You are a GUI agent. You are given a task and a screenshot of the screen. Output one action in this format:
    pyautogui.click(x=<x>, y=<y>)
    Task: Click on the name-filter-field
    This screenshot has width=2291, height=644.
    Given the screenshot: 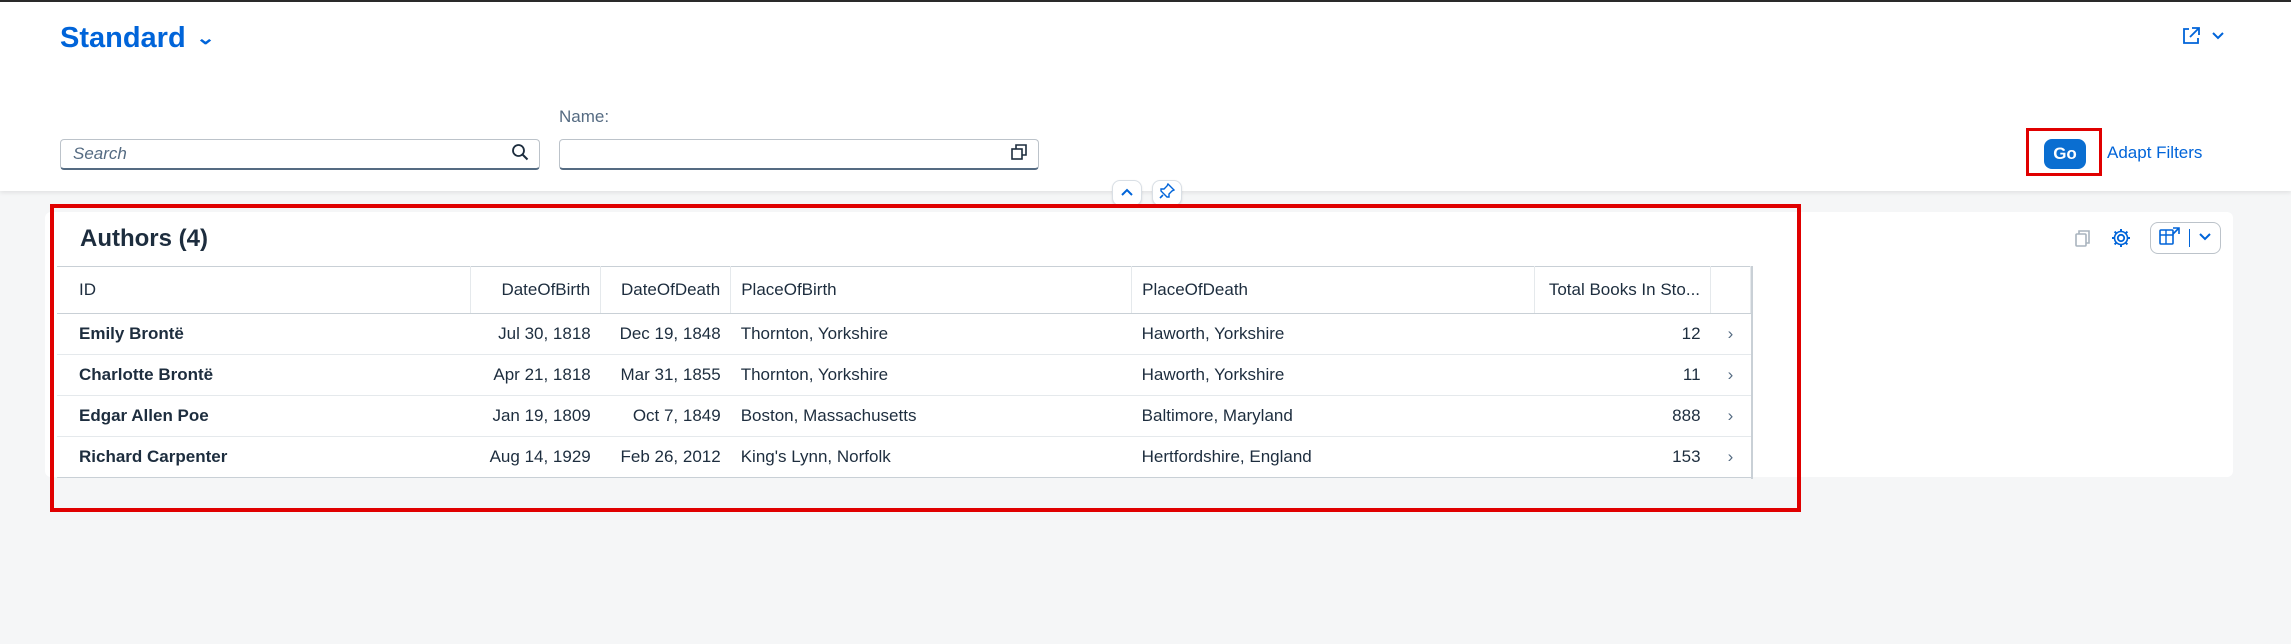 What is the action you would take?
    pyautogui.click(x=799, y=154)
    